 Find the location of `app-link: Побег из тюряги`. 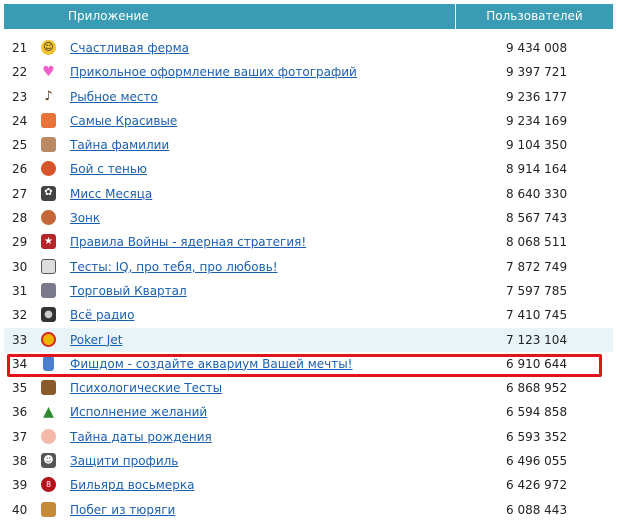

app-link: Побег из тюряги is located at coordinates (122, 510).